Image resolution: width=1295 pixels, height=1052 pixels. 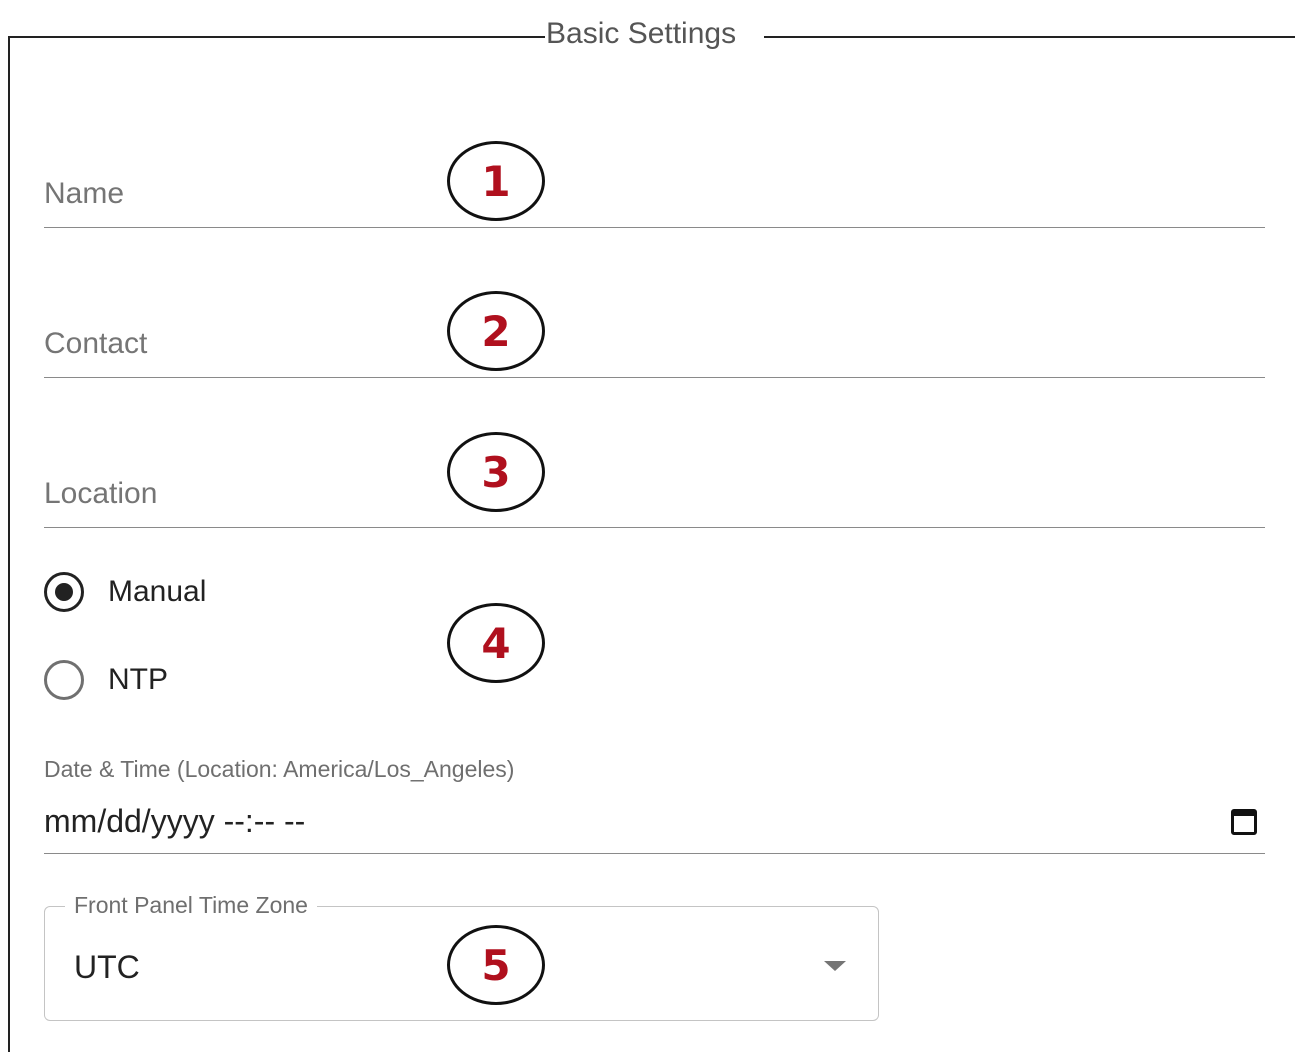 What do you see at coordinates (496, 472) in the screenshot?
I see `callout-3: 3` at bounding box center [496, 472].